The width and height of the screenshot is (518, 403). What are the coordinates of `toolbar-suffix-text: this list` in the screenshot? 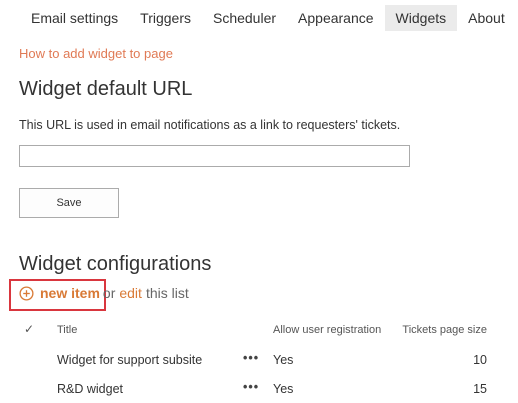 It's located at (167, 293).